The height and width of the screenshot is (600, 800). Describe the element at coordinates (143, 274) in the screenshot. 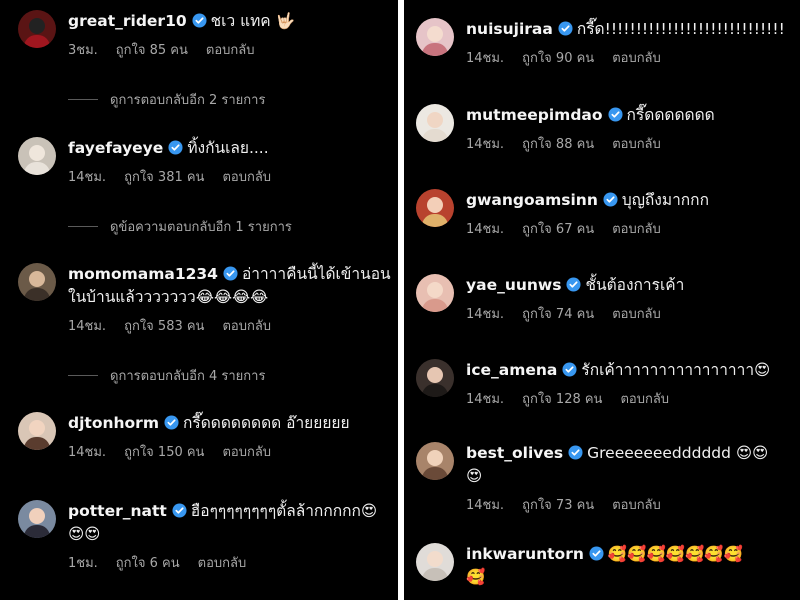

I see `username: momomama1234` at that location.